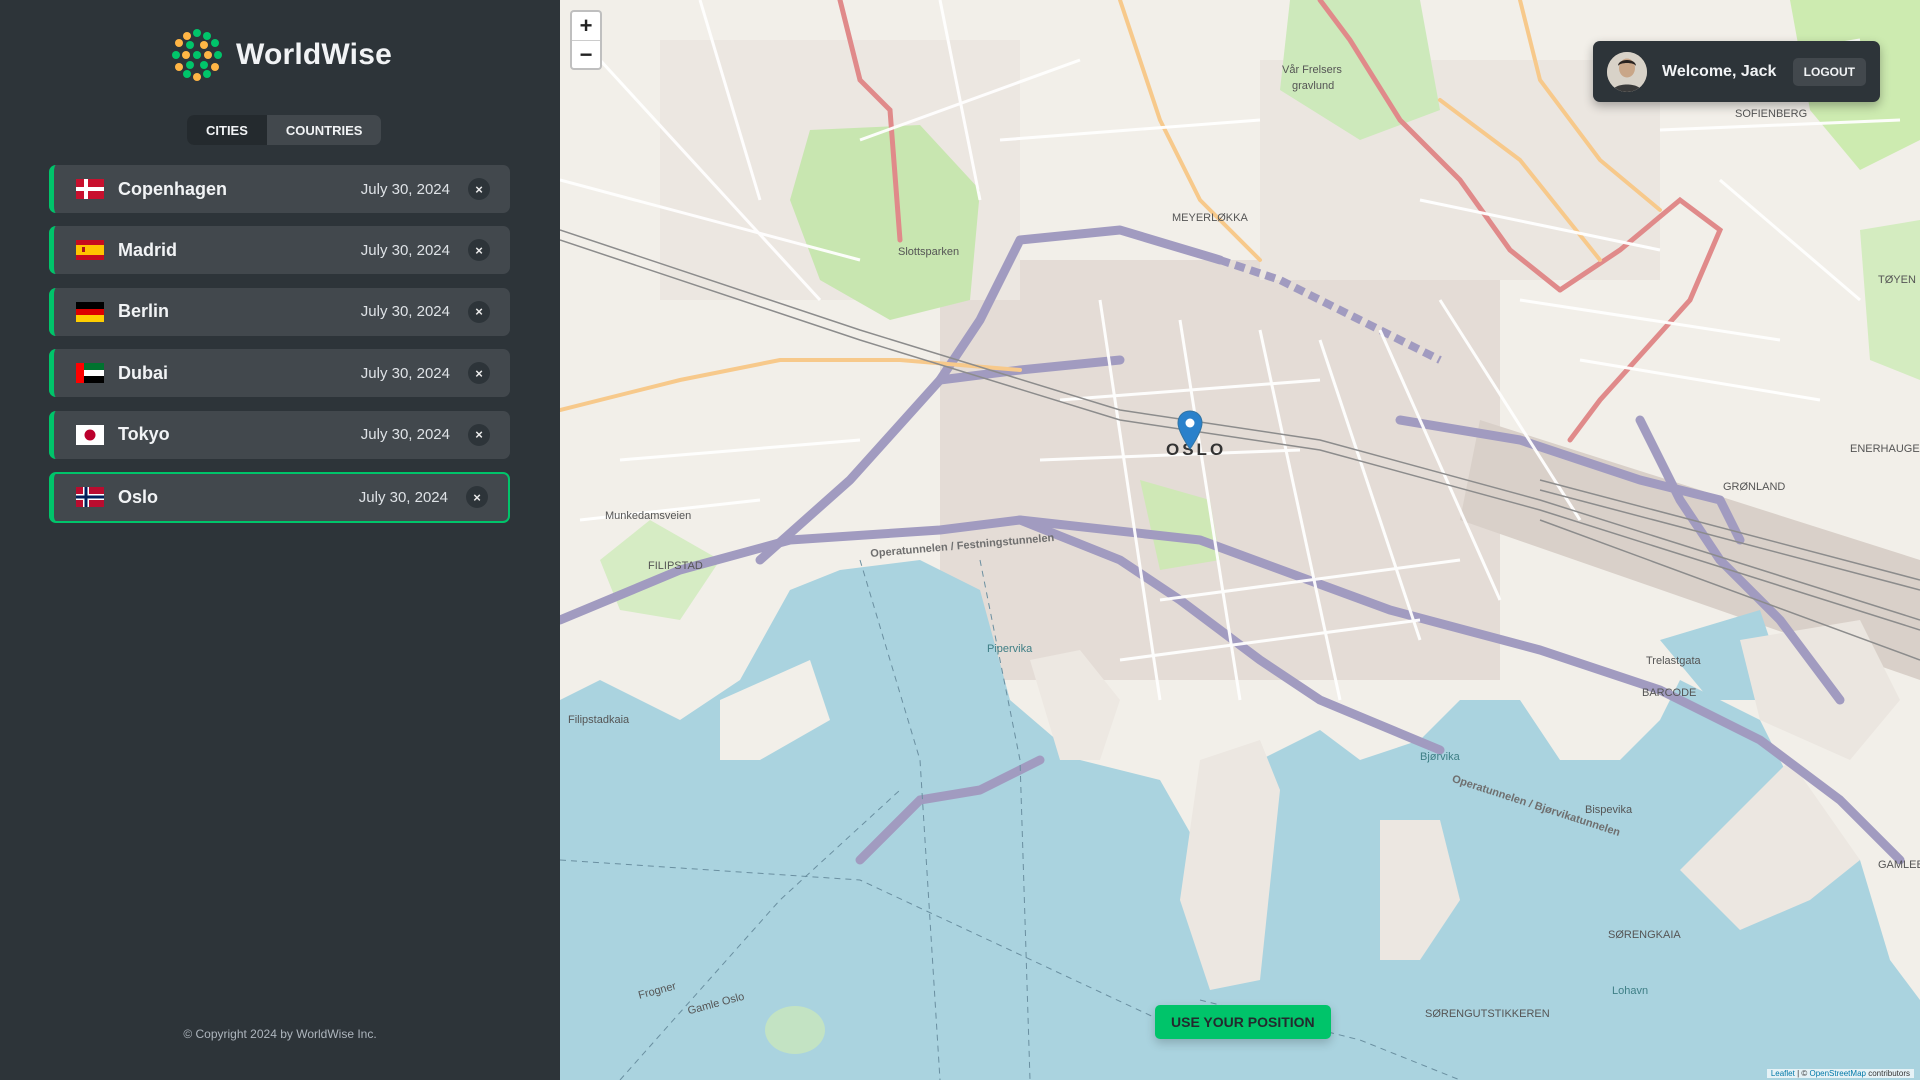 This screenshot has width=1920, height=1080. I want to click on map-label-street: Trelastgata, so click(1673, 661).